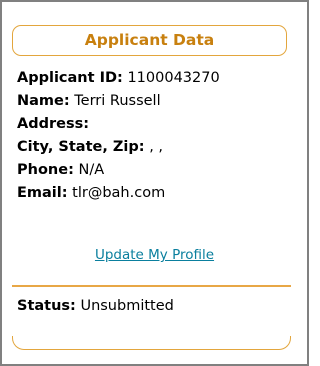  What do you see at coordinates (91, 170) in the screenshot?
I see `phone-value: N/A` at bounding box center [91, 170].